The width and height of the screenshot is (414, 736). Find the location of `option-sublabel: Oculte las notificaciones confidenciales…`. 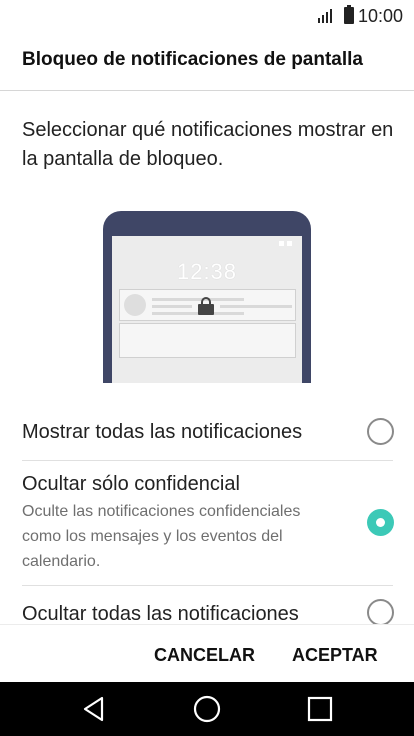

option-sublabel: Oculte las notificaciones confidenciales… is located at coordinates (161, 536).